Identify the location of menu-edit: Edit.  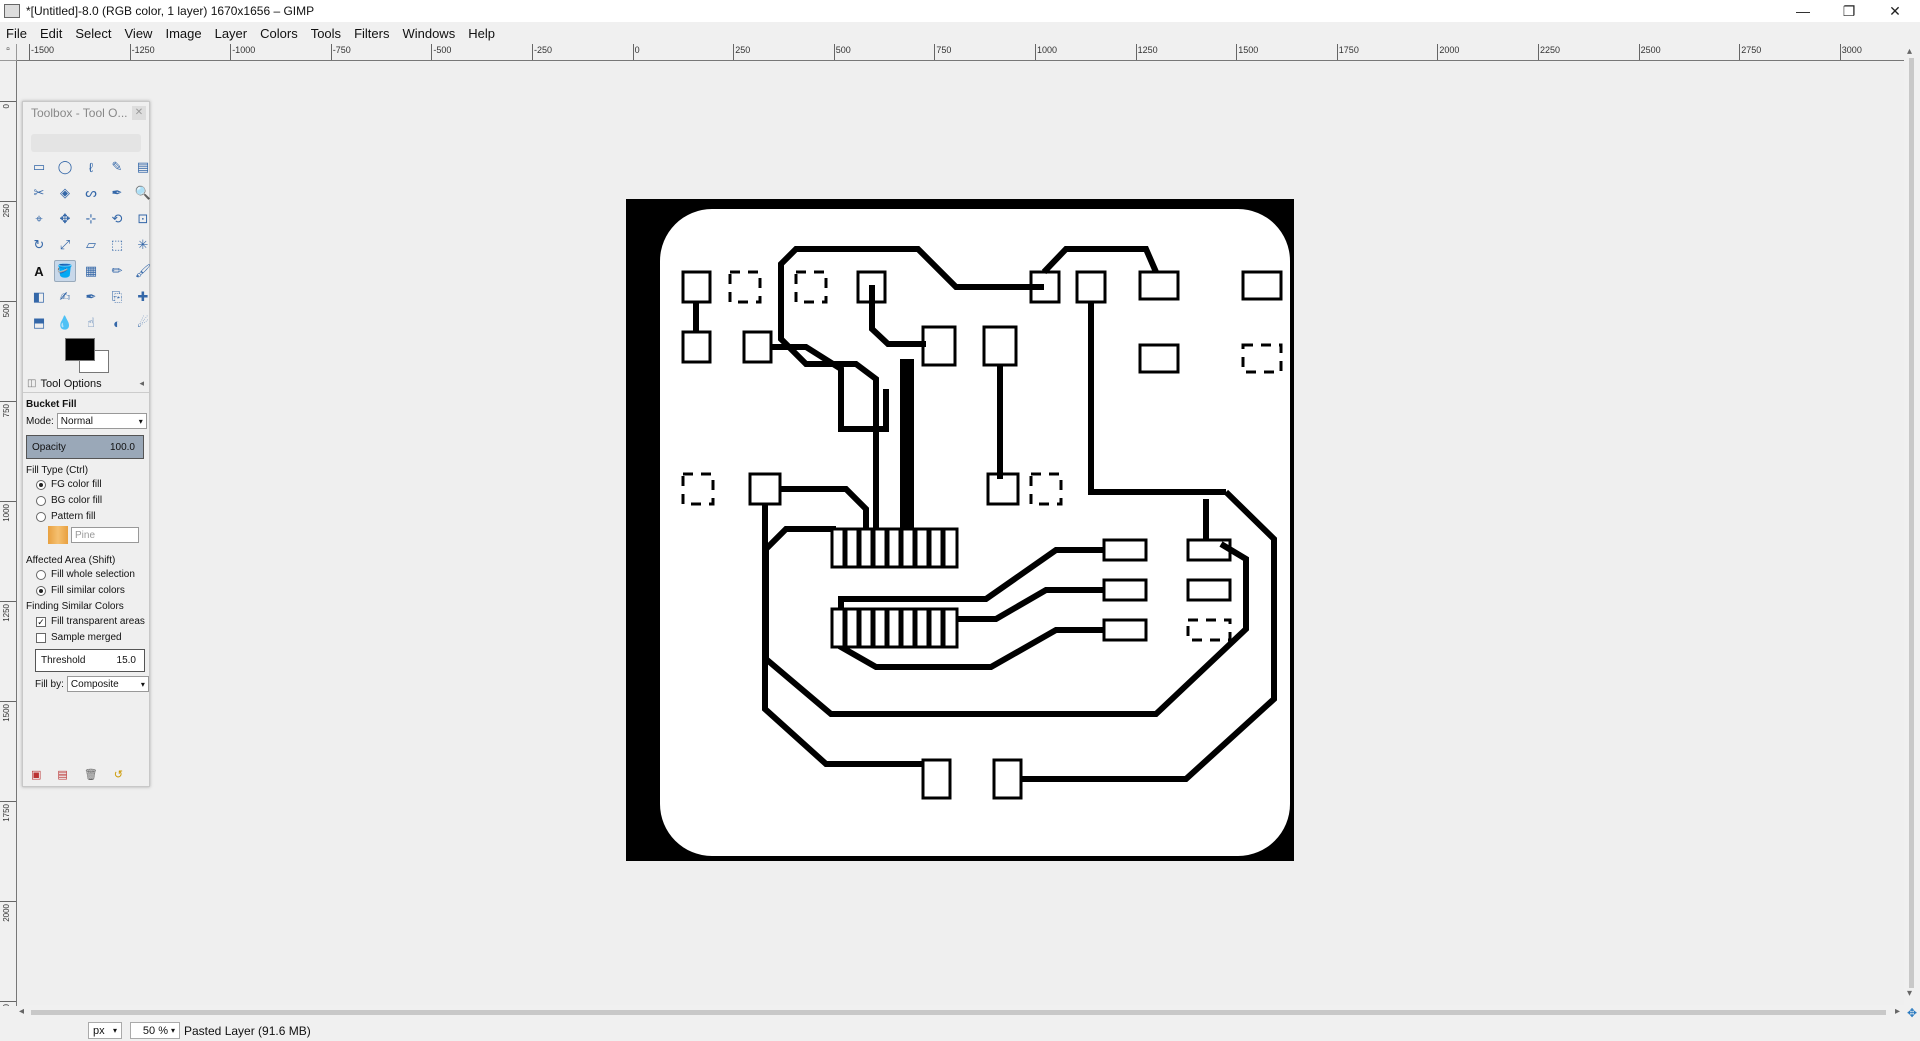
(51, 33).